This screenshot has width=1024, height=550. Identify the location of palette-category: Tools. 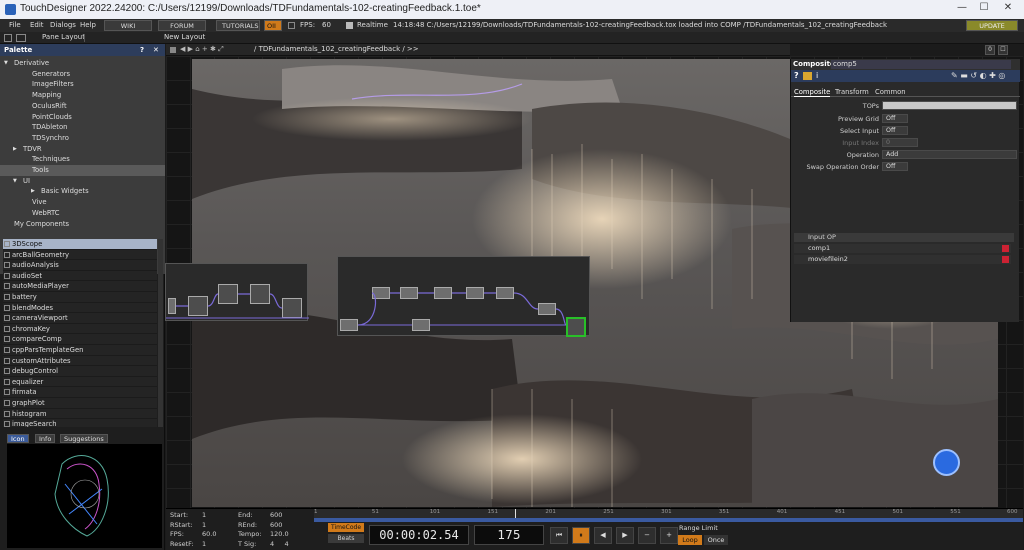
(82, 170).